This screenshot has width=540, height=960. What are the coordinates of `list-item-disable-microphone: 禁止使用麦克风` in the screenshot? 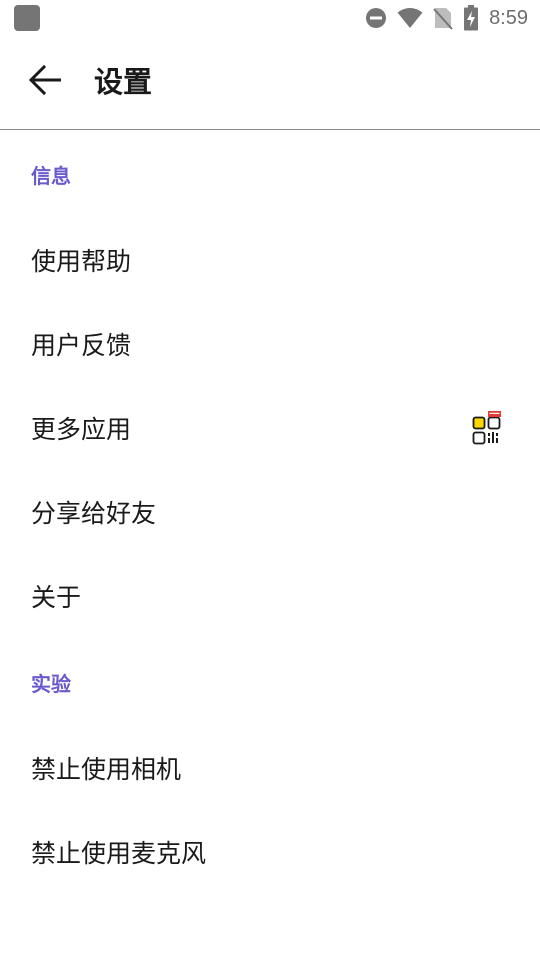 It's located at (270, 852).